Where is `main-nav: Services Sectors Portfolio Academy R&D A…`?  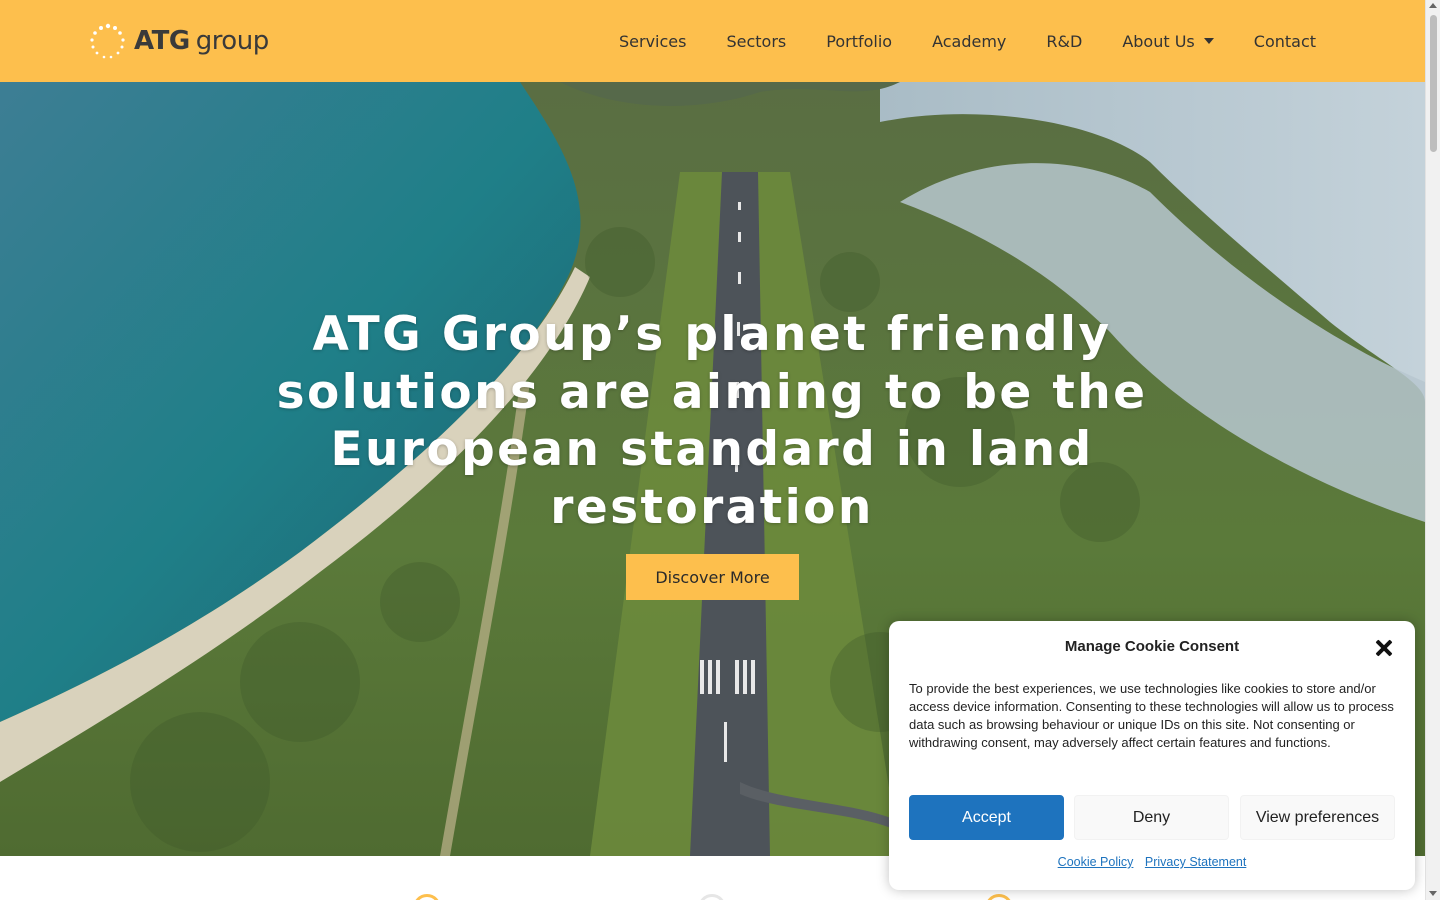 main-nav: Services Sectors Portfolio Academy R&D A… is located at coordinates (958, 41).